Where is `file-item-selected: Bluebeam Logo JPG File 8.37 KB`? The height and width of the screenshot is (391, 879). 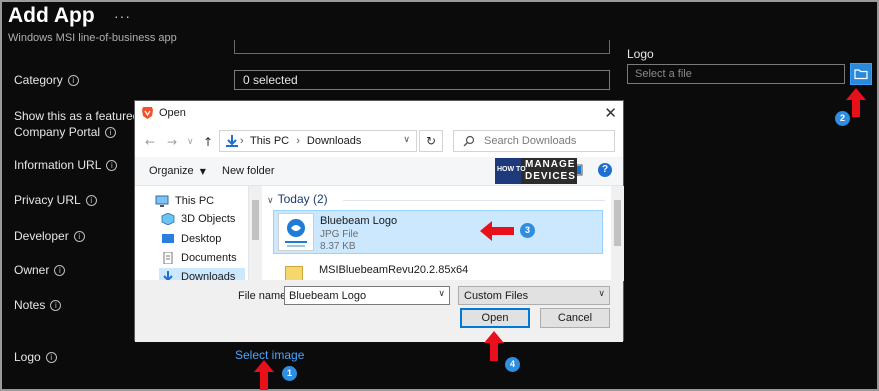 file-item-selected: Bluebeam Logo JPG File 8.37 KB is located at coordinates (438, 232).